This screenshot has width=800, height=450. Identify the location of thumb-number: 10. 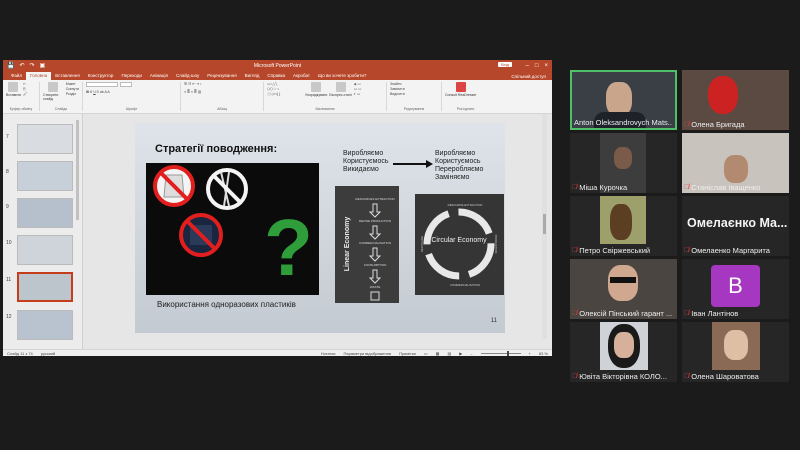
(9, 243).